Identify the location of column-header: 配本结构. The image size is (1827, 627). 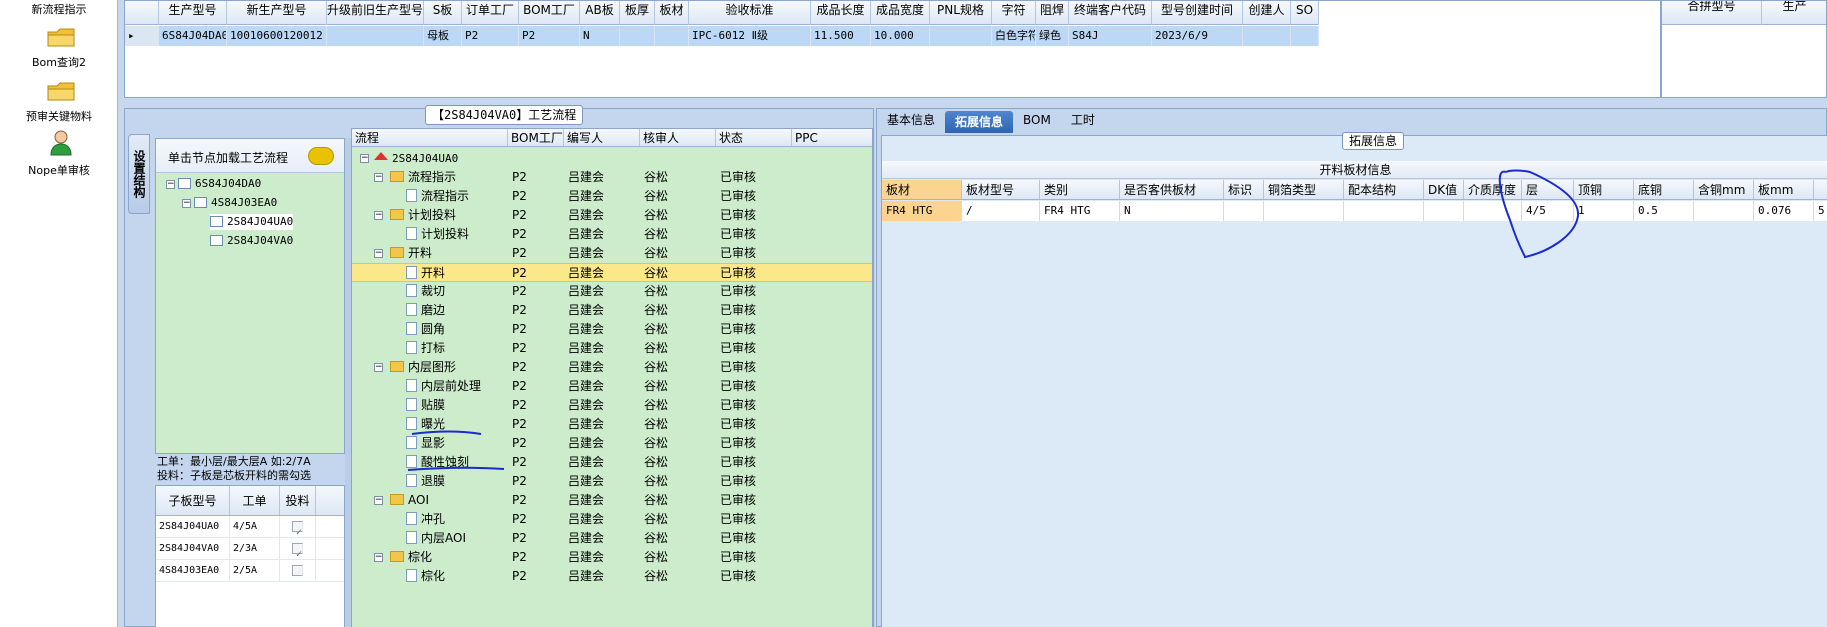
(1384, 189).